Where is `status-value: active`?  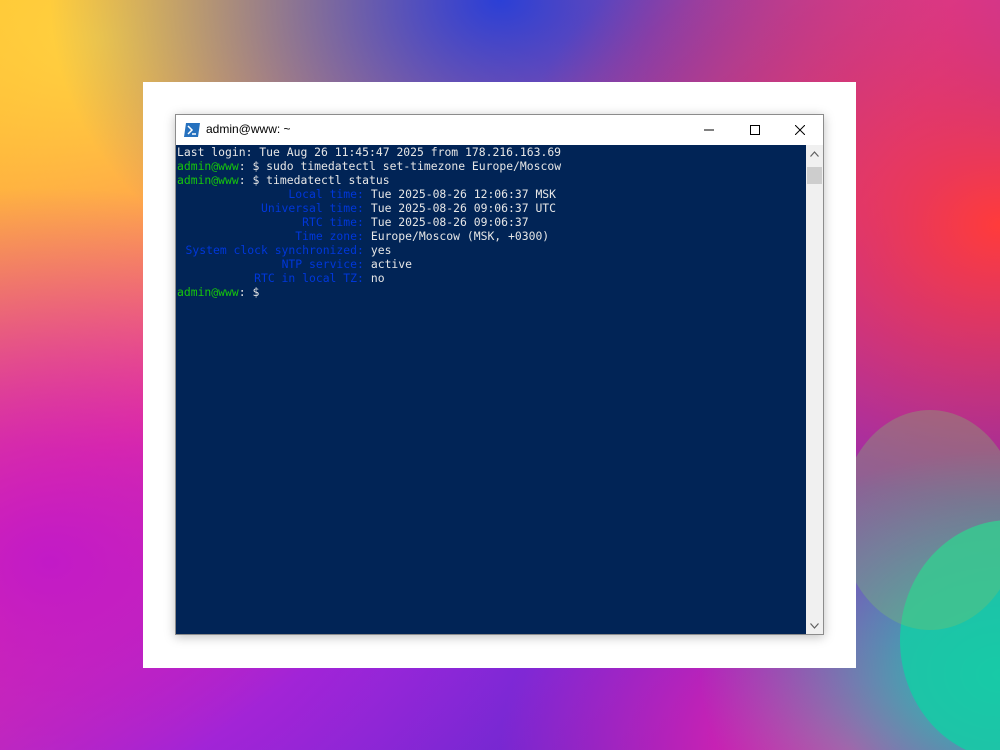 status-value: active is located at coordinates (391, 264).